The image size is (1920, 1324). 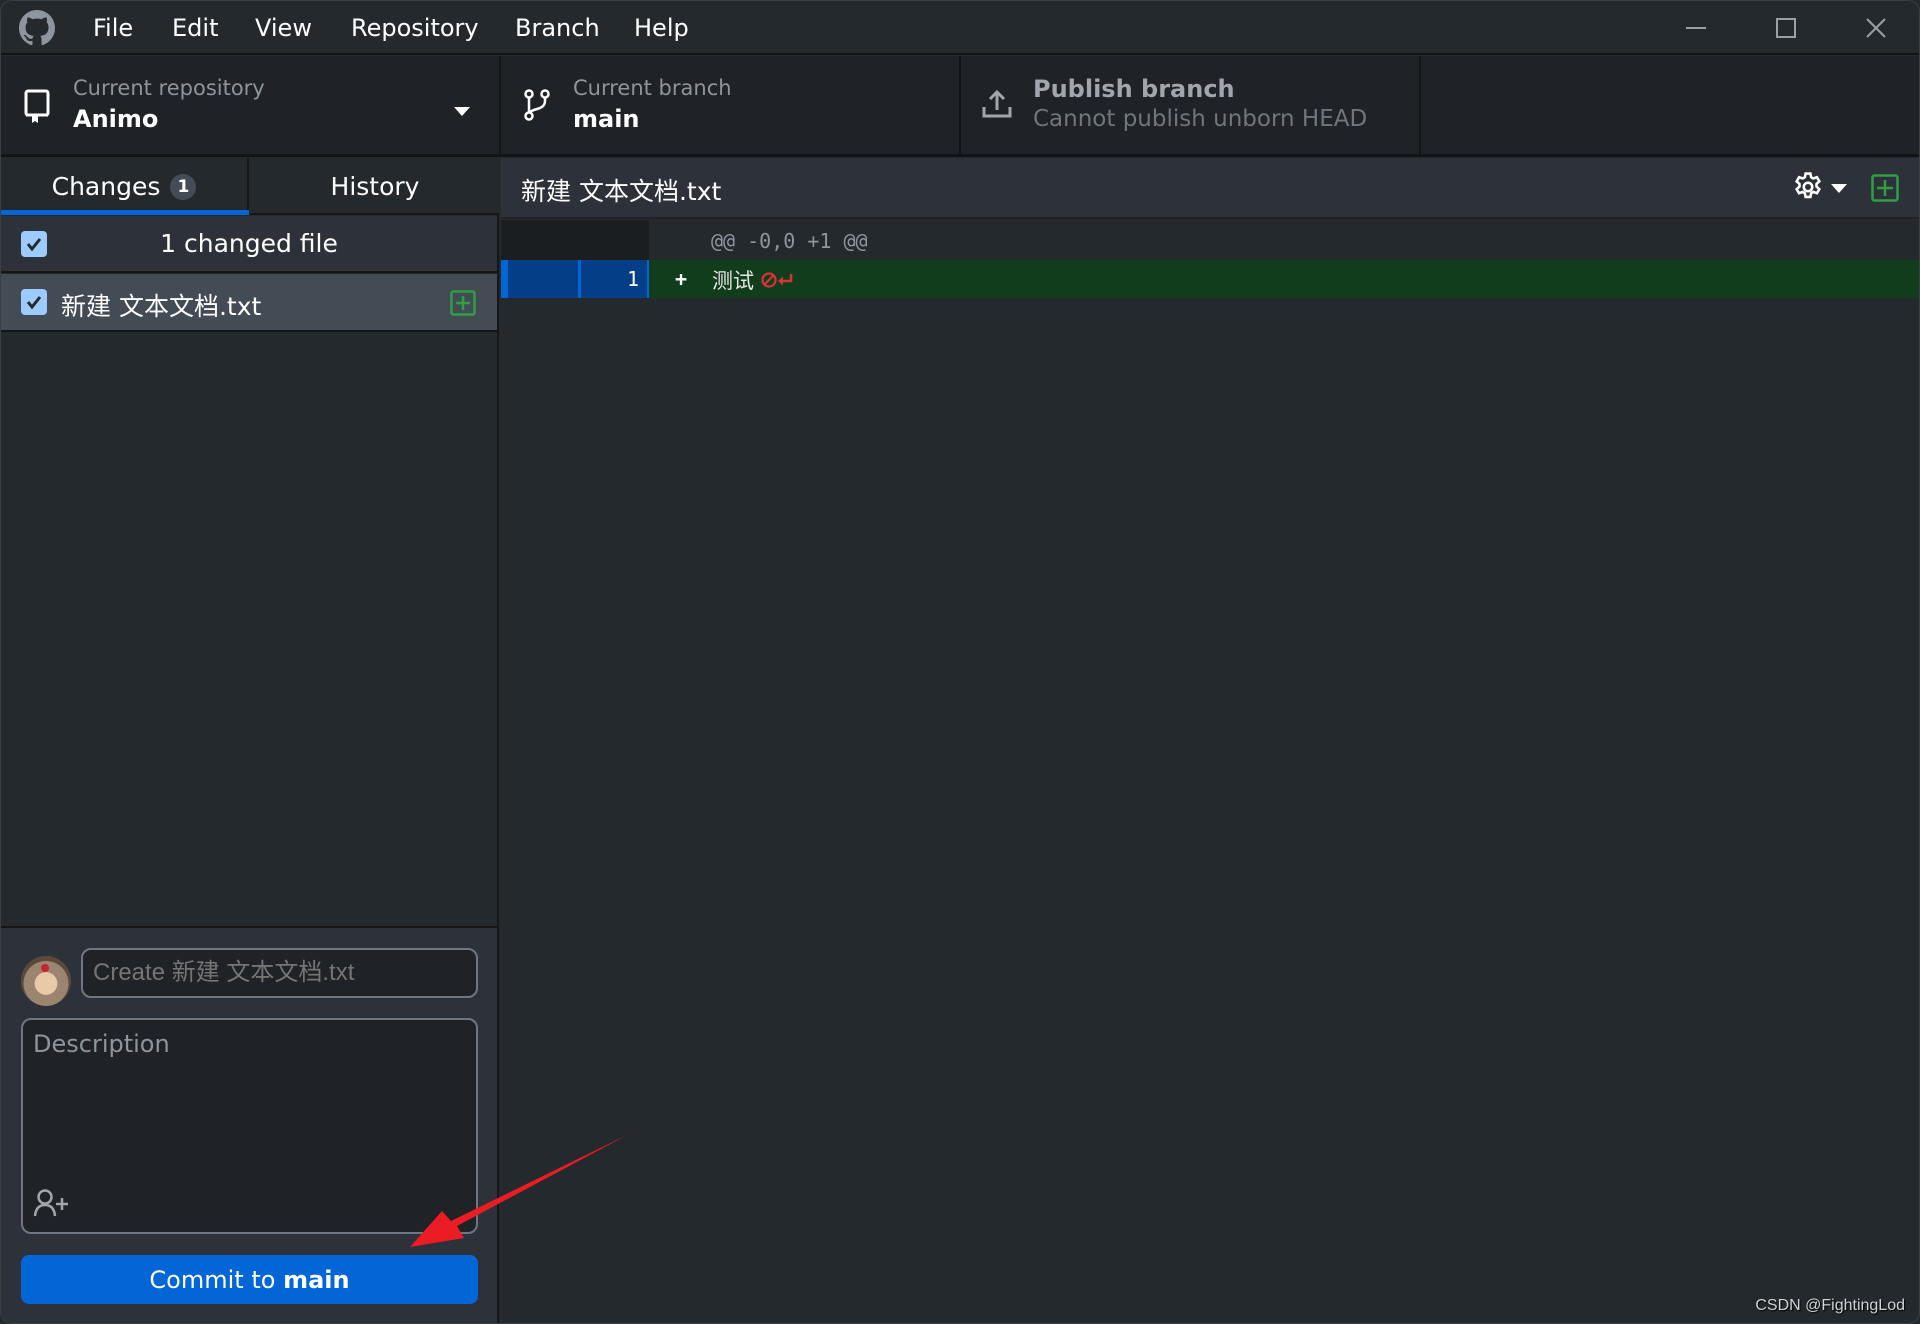 What do you see at coordinates (504, 279) in the screenshot?
I see `line-selection-marker` at bounding box center [504, 279].